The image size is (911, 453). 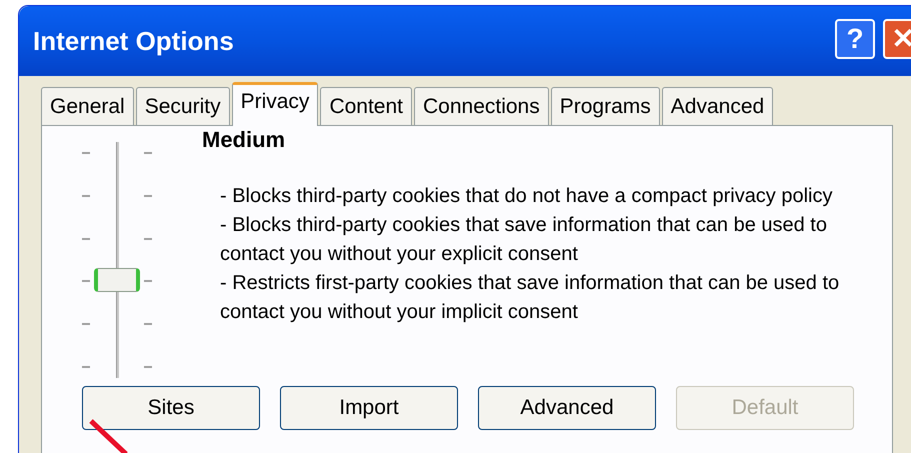 I want to click on annotation-line, so click(x=108, y=435).